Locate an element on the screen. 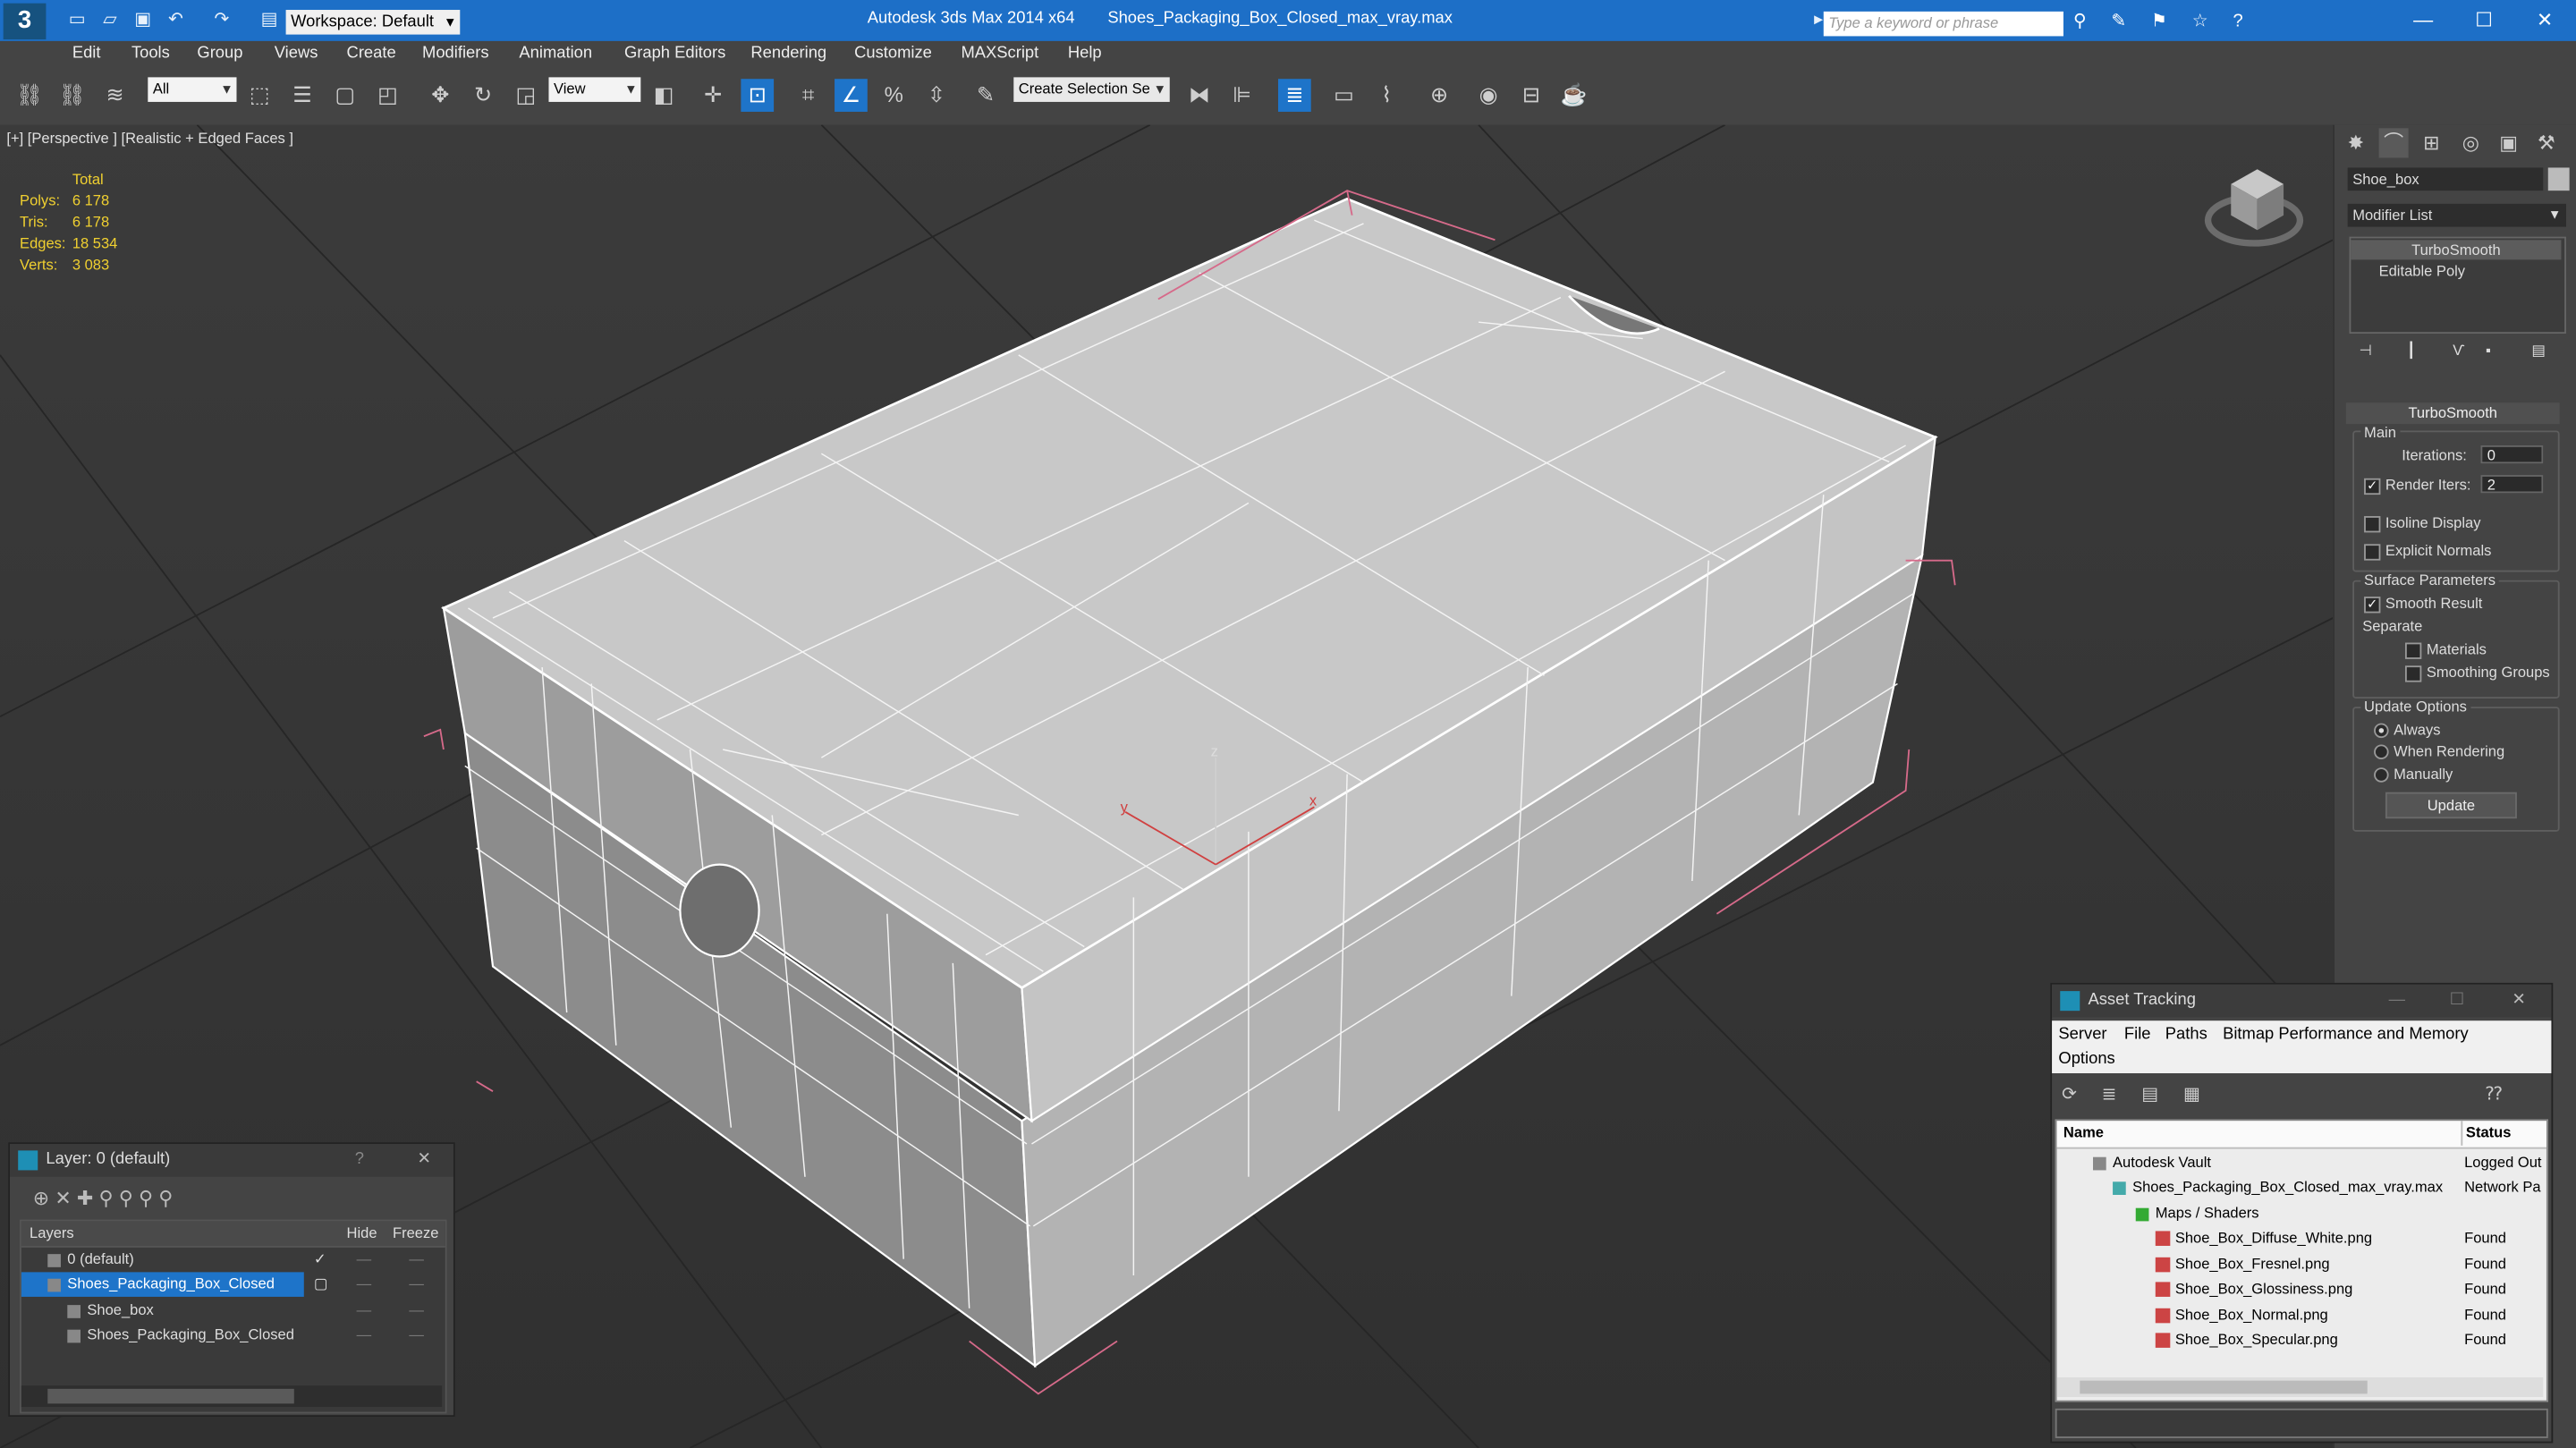 The image size is (2576, 1448). display-tab-icon: ▣ is located at coordinates (2508, 142).